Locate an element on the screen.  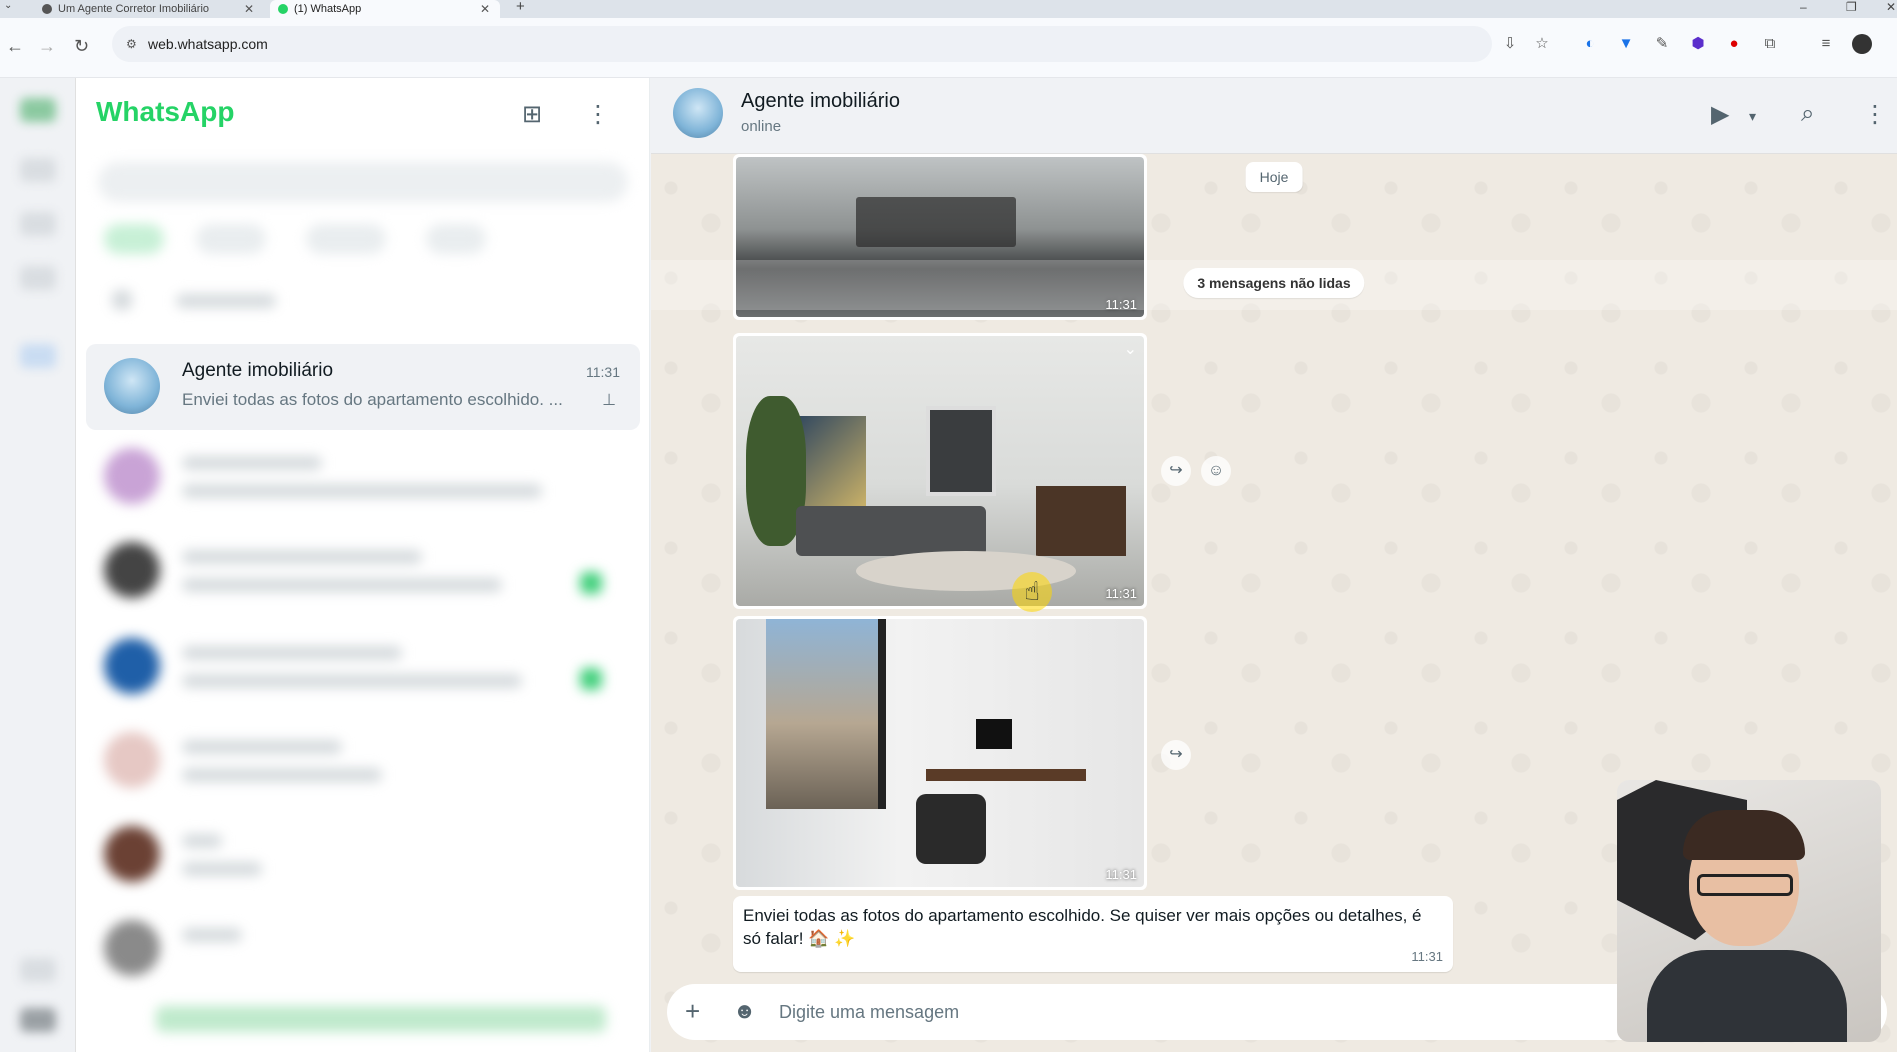
photo-message: 11:31 is located at coordinates (940, 753).